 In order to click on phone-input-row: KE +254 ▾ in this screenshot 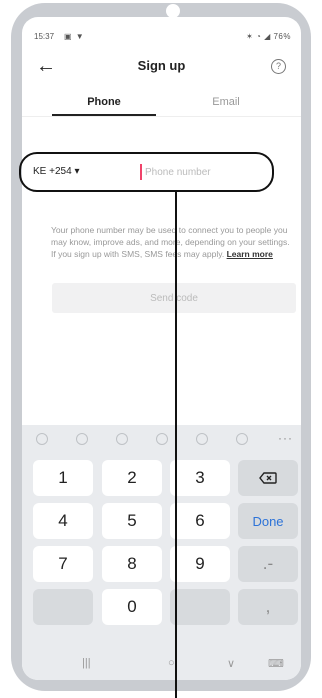, I will do `click(146, 172)`.